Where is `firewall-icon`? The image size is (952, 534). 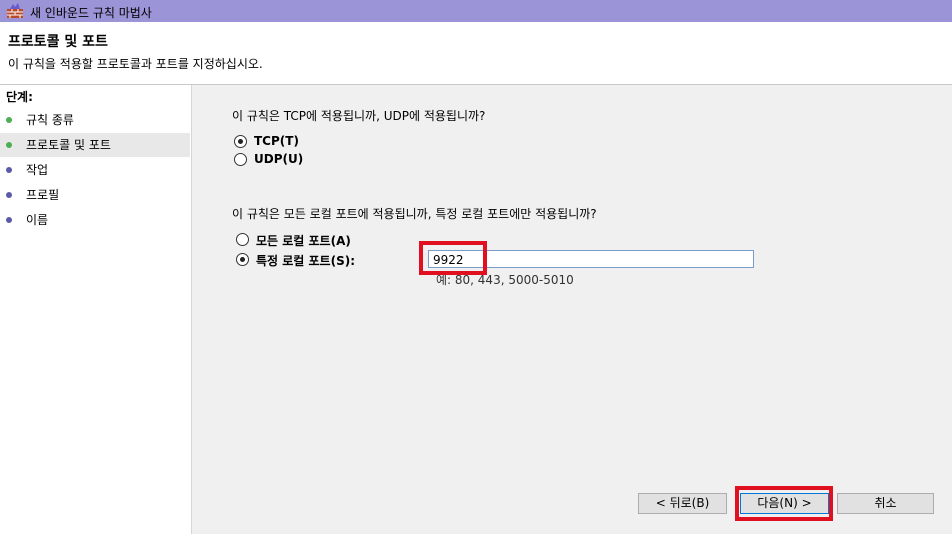 firewall-icon is located at coordinates (15, 10).